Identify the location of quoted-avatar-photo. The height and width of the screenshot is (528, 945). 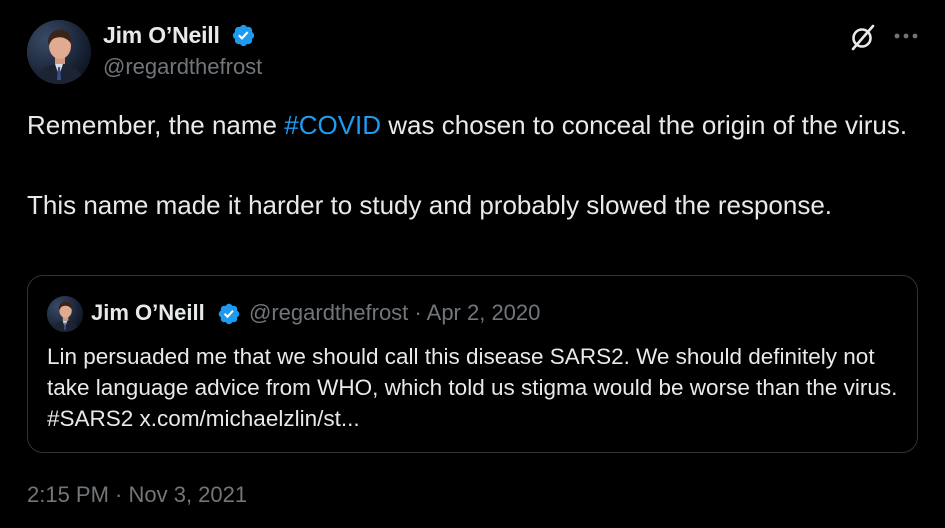
(65, 314).